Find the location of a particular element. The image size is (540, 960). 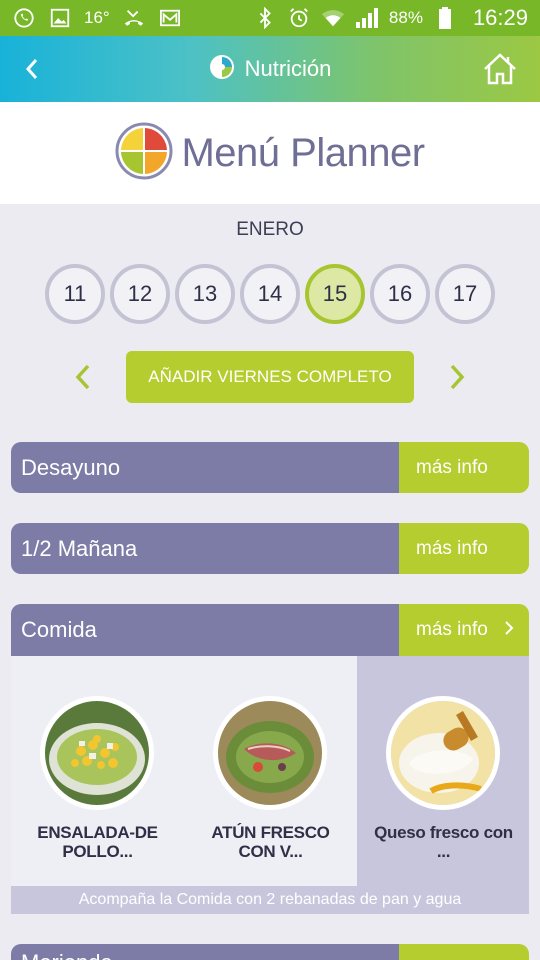

mail-icon is located at coordinates (170, 18).